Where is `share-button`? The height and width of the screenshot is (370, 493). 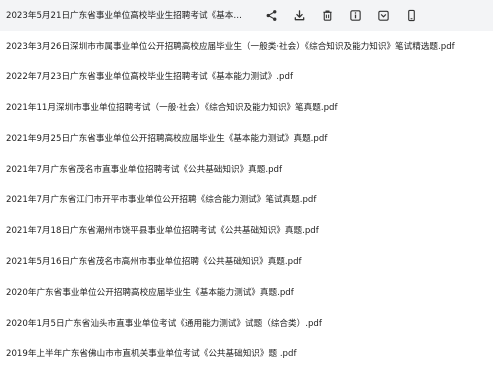
share-button is located at coordinates (271, 16).